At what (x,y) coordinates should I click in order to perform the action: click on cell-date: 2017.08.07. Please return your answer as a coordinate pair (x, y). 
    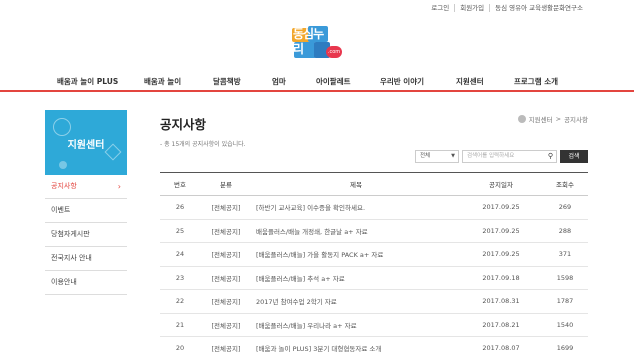
    Looking at the image, I should click on (501, 348).